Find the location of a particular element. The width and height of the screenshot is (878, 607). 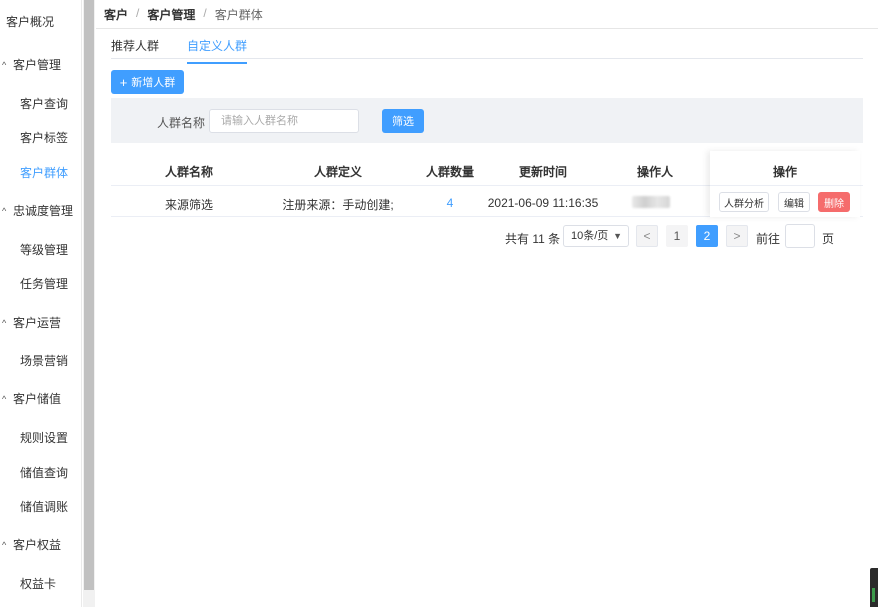

breadcrumb-customer: 客户 is located at coordinates (116, 14).